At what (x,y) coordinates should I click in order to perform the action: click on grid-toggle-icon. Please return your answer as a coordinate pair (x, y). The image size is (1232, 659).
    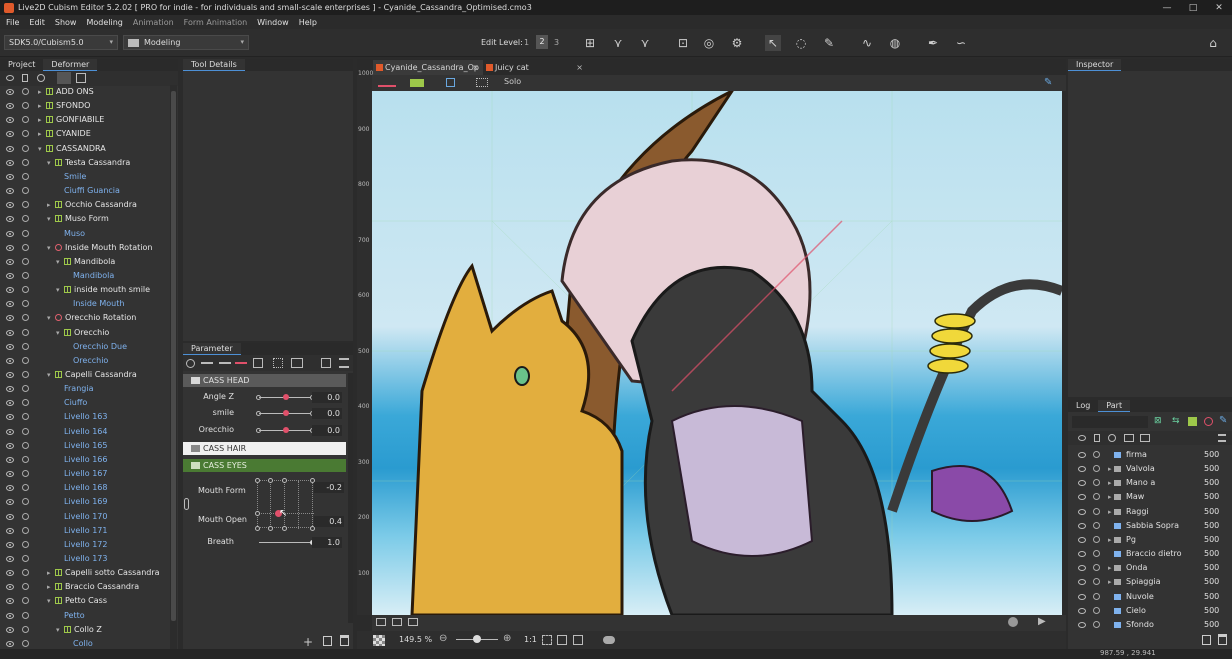
    Looking at the image, I should click on (482, 82).